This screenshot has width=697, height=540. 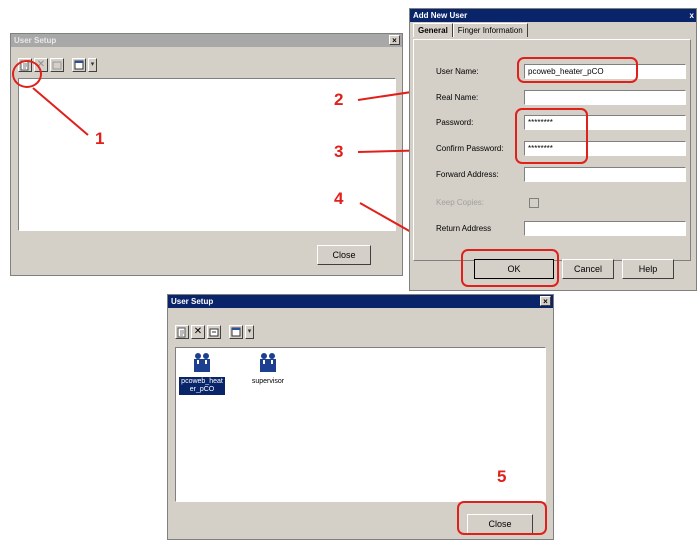 I want to click on forward-address-field, so click(x=605, y=174).